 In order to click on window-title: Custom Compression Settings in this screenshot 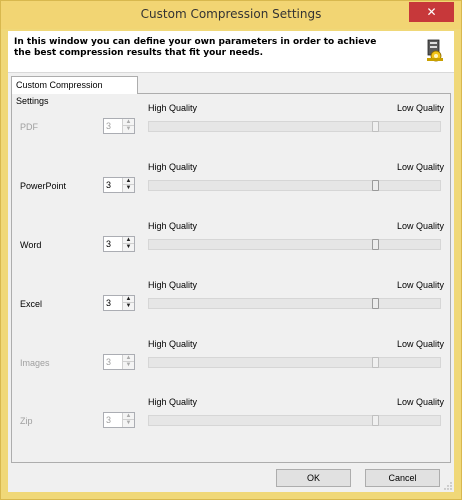, I will do `click(231, 14)`.